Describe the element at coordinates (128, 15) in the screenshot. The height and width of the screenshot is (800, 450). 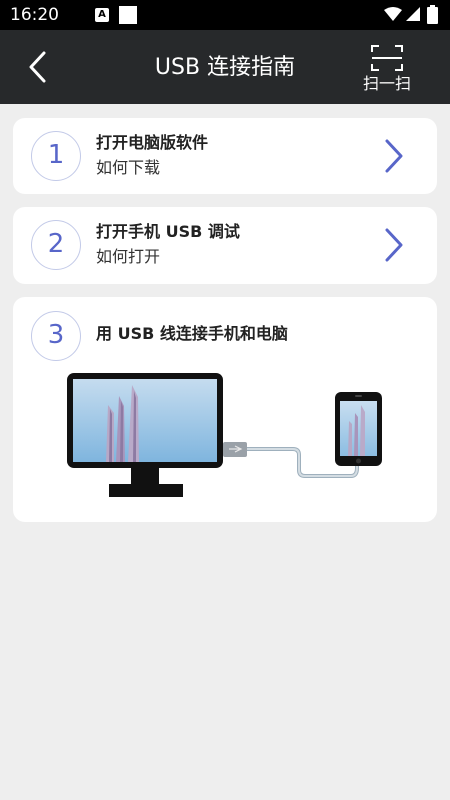
I see `notification-square-icon` at that location.